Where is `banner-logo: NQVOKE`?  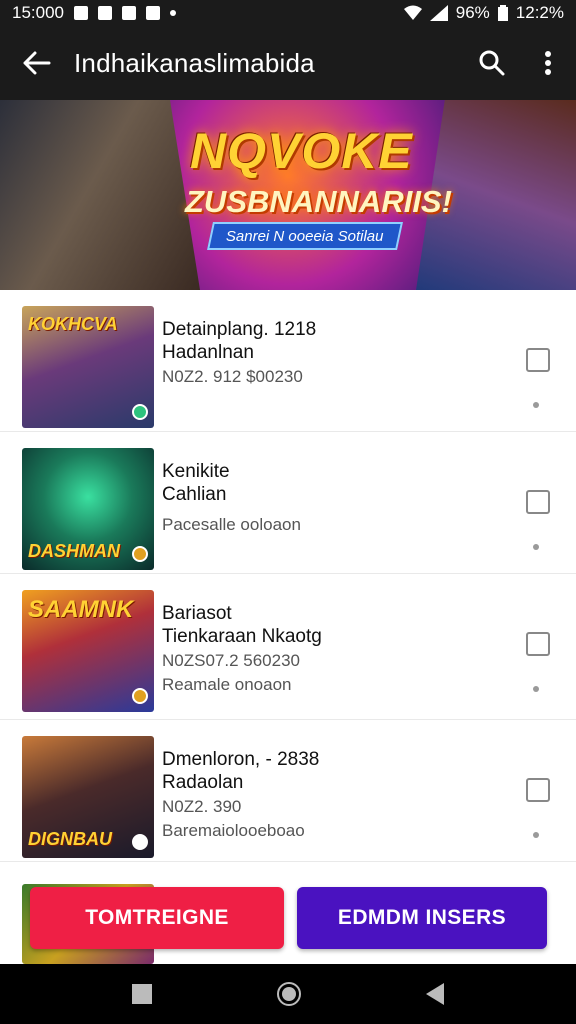 banner-logo: NQVOKE is located at coordinates (301, 151).